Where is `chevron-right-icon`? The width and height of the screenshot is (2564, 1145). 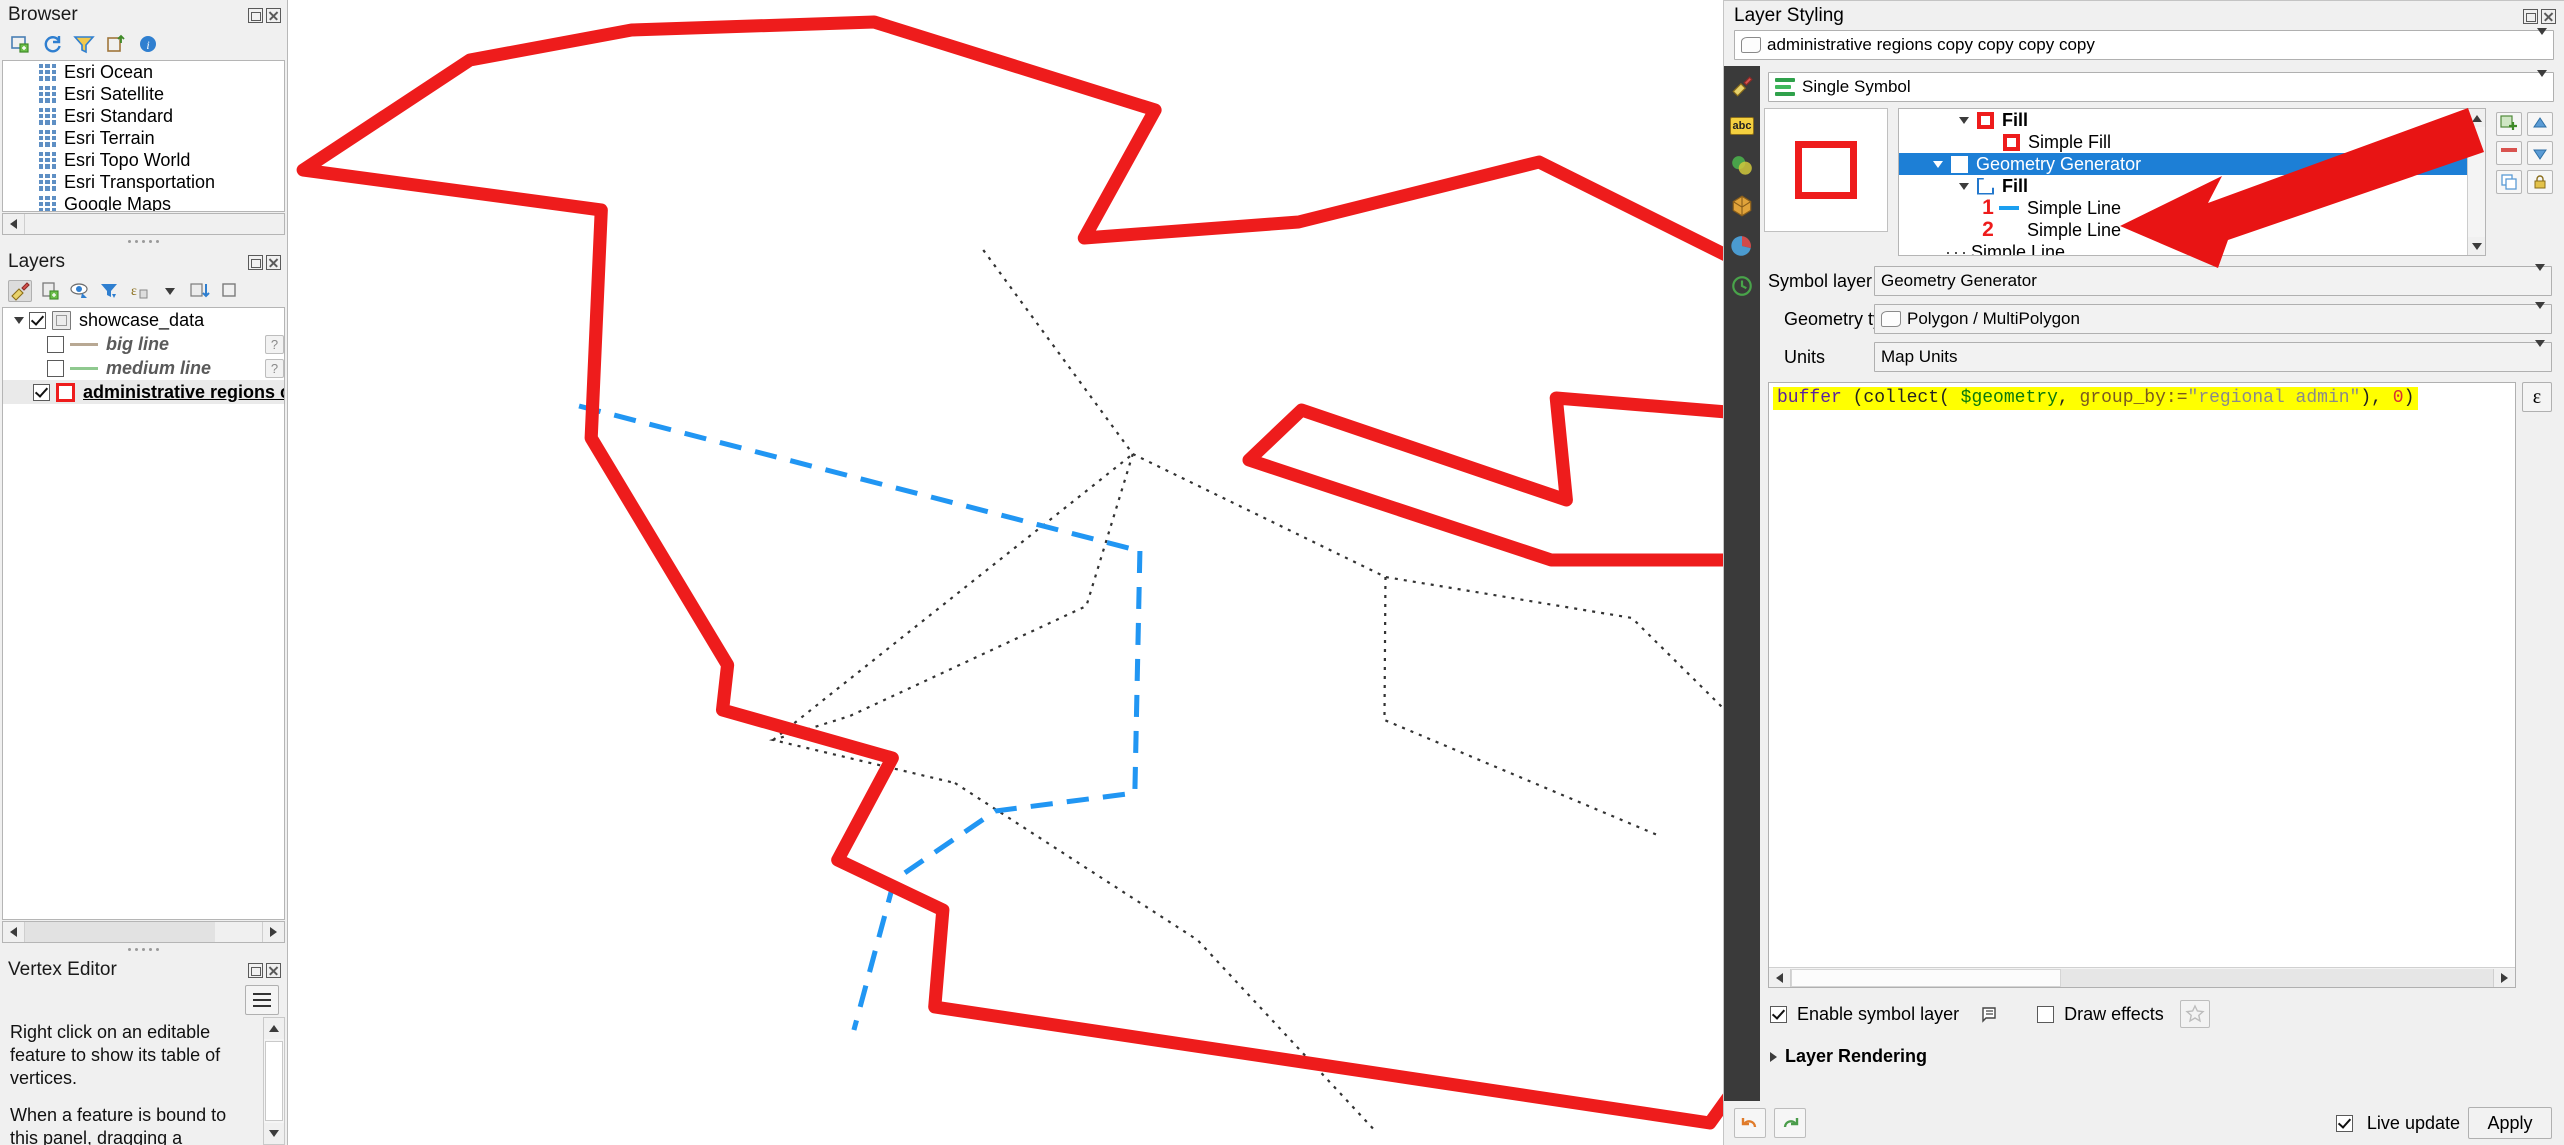
chevron-right-icon is located at coordinates (1773, 1056).